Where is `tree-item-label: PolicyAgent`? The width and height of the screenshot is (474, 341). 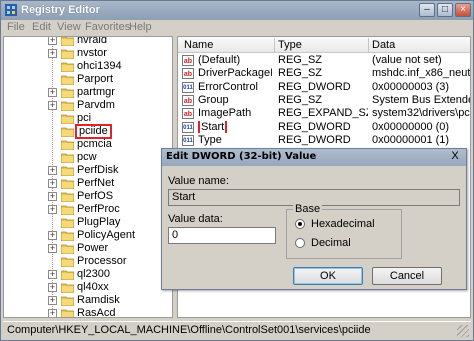 tree-item-label: PolicyAgent is located at coordinates (106, 235).